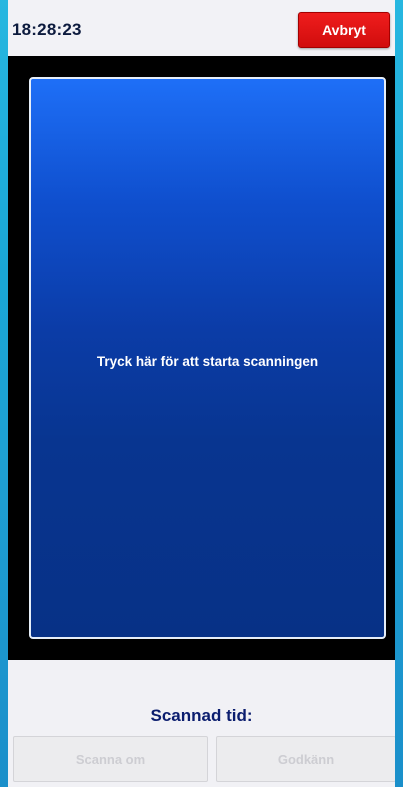 The width and height of the screenshot is (403, 787). Describe the element at coordinates (201, 28) in the screenshot. I see `header-bar: 18:28:23 Avbryt` at that location.